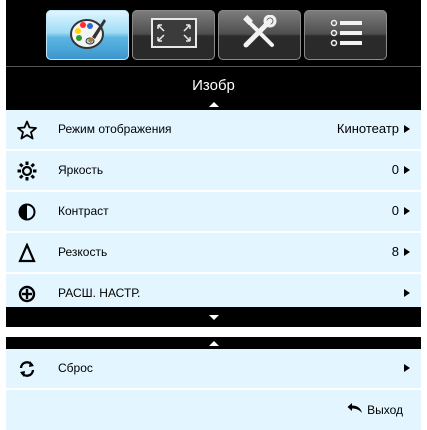 The image size is (427, 430). What do you see at coordinates (395, 251) in the screenshot?
I see `menu-item-value: 8` at bounding box center [395, 251].